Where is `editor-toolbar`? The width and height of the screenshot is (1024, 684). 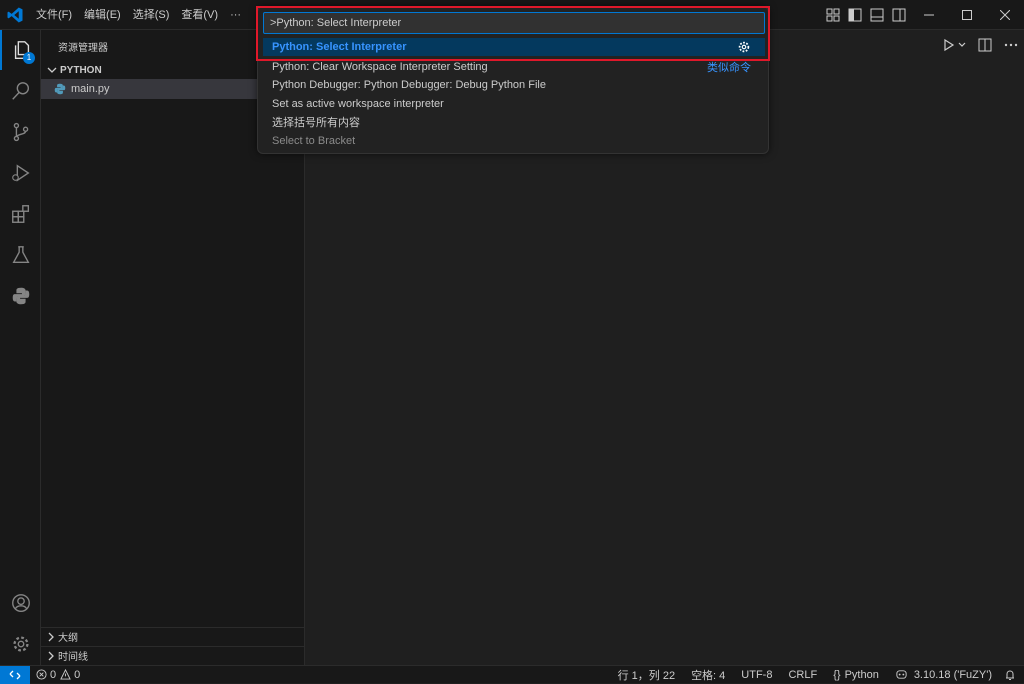 editor-toolbar is located at coordinates (980, 45).